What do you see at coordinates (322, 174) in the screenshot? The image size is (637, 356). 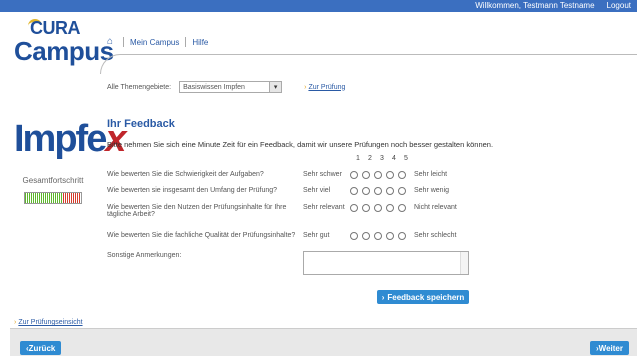 I see `scale-left-label: Sehr schwer` at bounding box center [322, 174].